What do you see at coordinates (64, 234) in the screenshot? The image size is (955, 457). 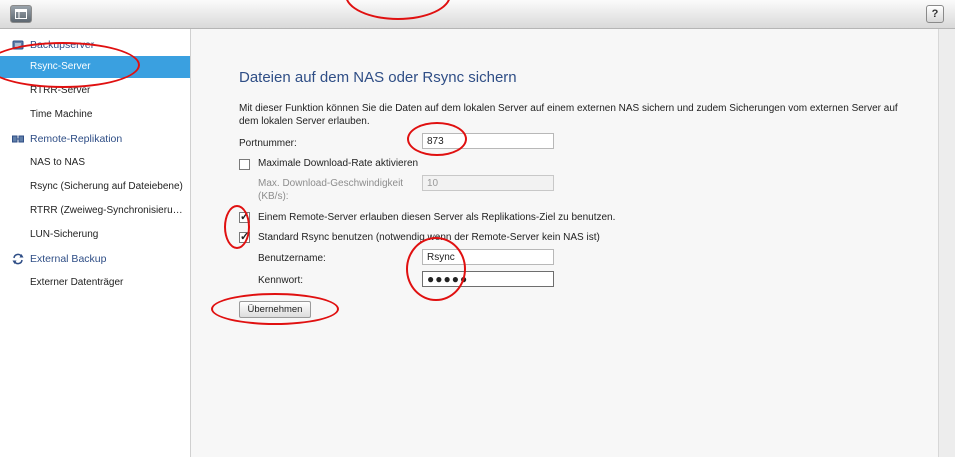 I see `sidebar-item-label: LUN-Sicherung` at bounding box center [64, 234].